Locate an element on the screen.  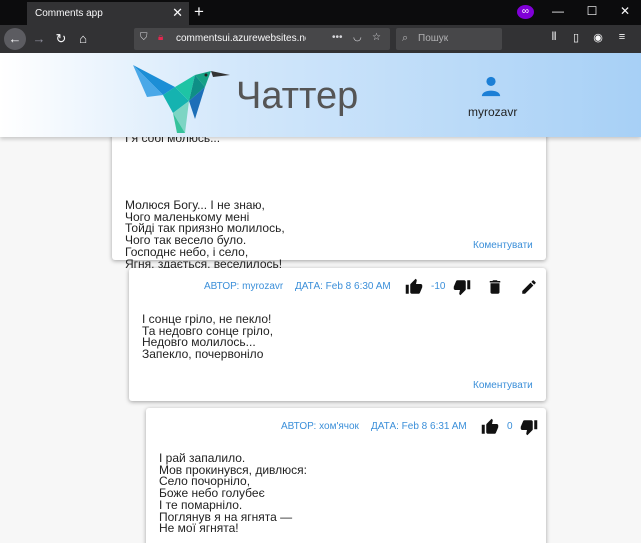
library-icon: ⫴ is located at coordinates (554, 37).